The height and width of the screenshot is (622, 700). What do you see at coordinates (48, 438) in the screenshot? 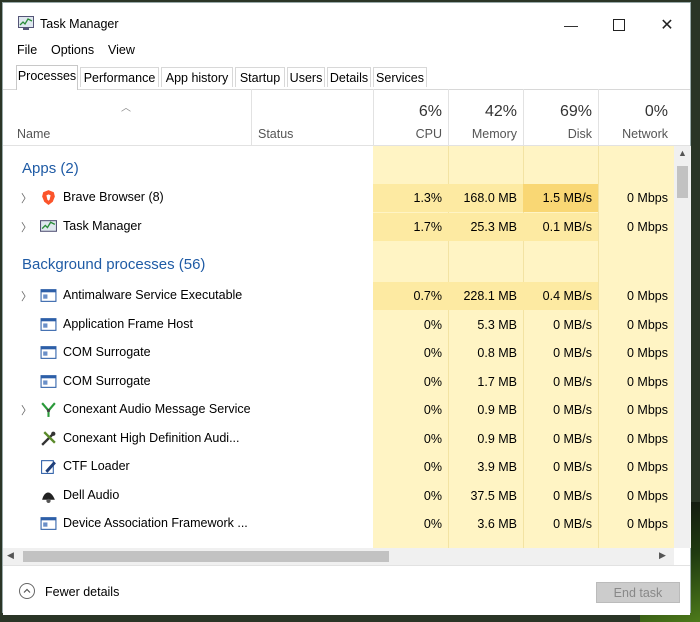
I see `tools-icon` at bounding box center [48, 438].